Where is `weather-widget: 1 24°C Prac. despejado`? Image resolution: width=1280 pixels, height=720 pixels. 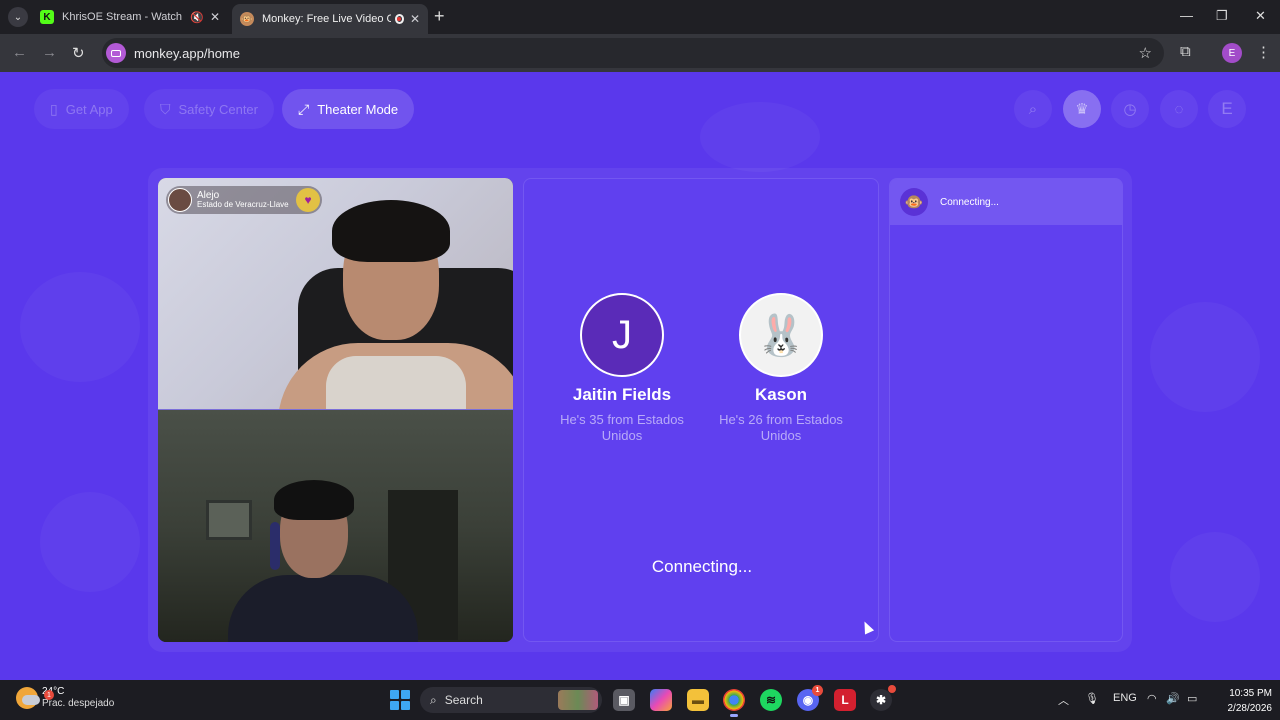 weather-widget: 1 24°C Prac. despejado is located at coordinates (65, 698).